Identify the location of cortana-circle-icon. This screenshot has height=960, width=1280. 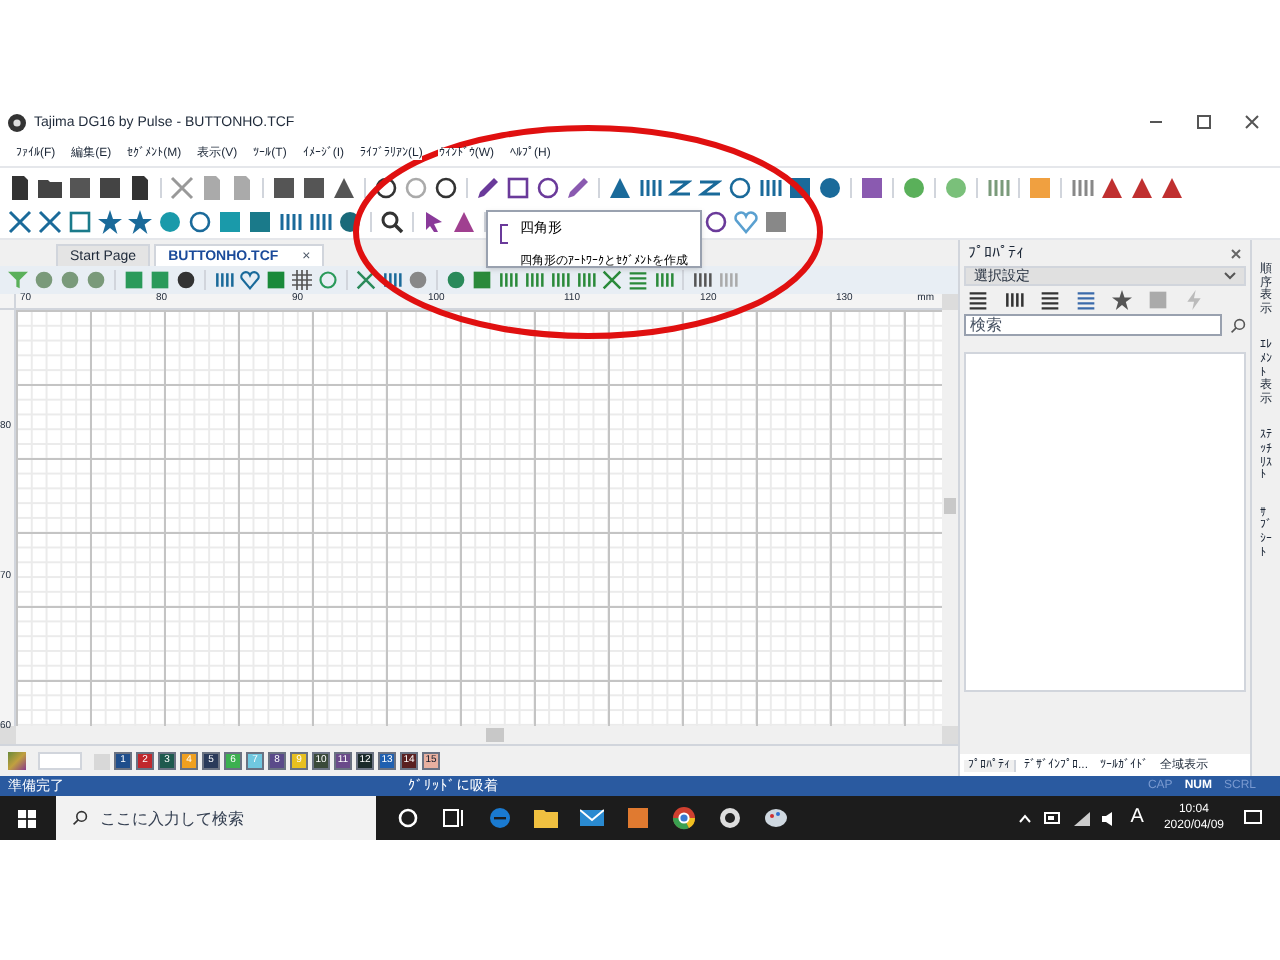
(408, 818).